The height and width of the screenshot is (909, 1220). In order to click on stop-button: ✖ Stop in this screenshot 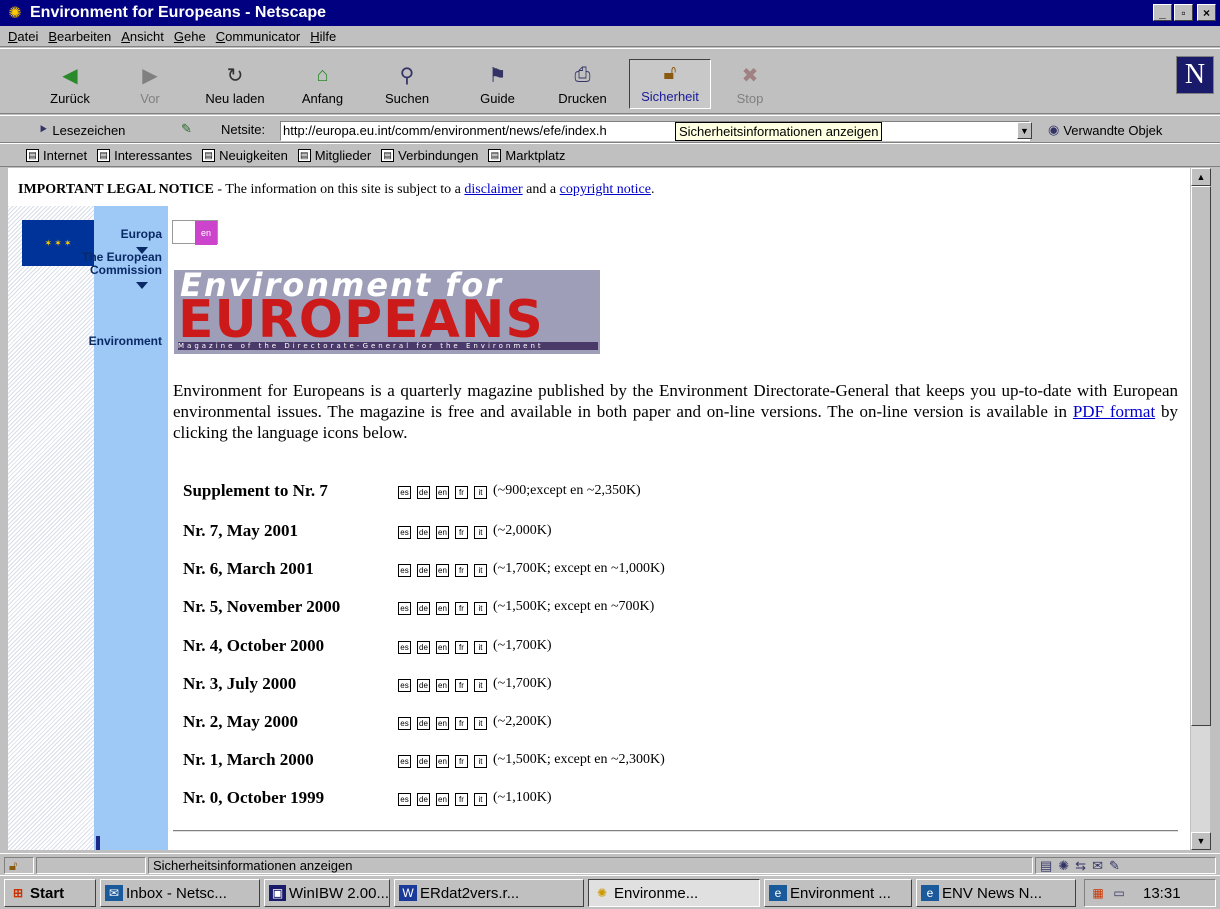, I will do `click(750, 82)`.